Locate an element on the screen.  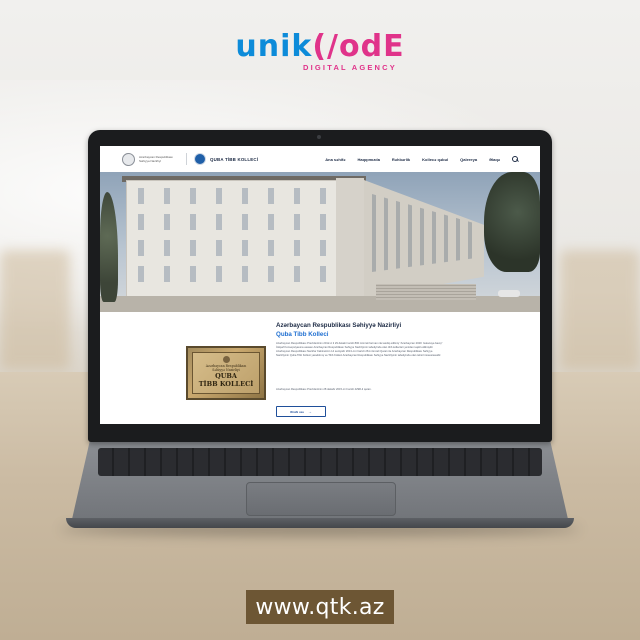
background-chair-left is located at coordinates (35, 310).